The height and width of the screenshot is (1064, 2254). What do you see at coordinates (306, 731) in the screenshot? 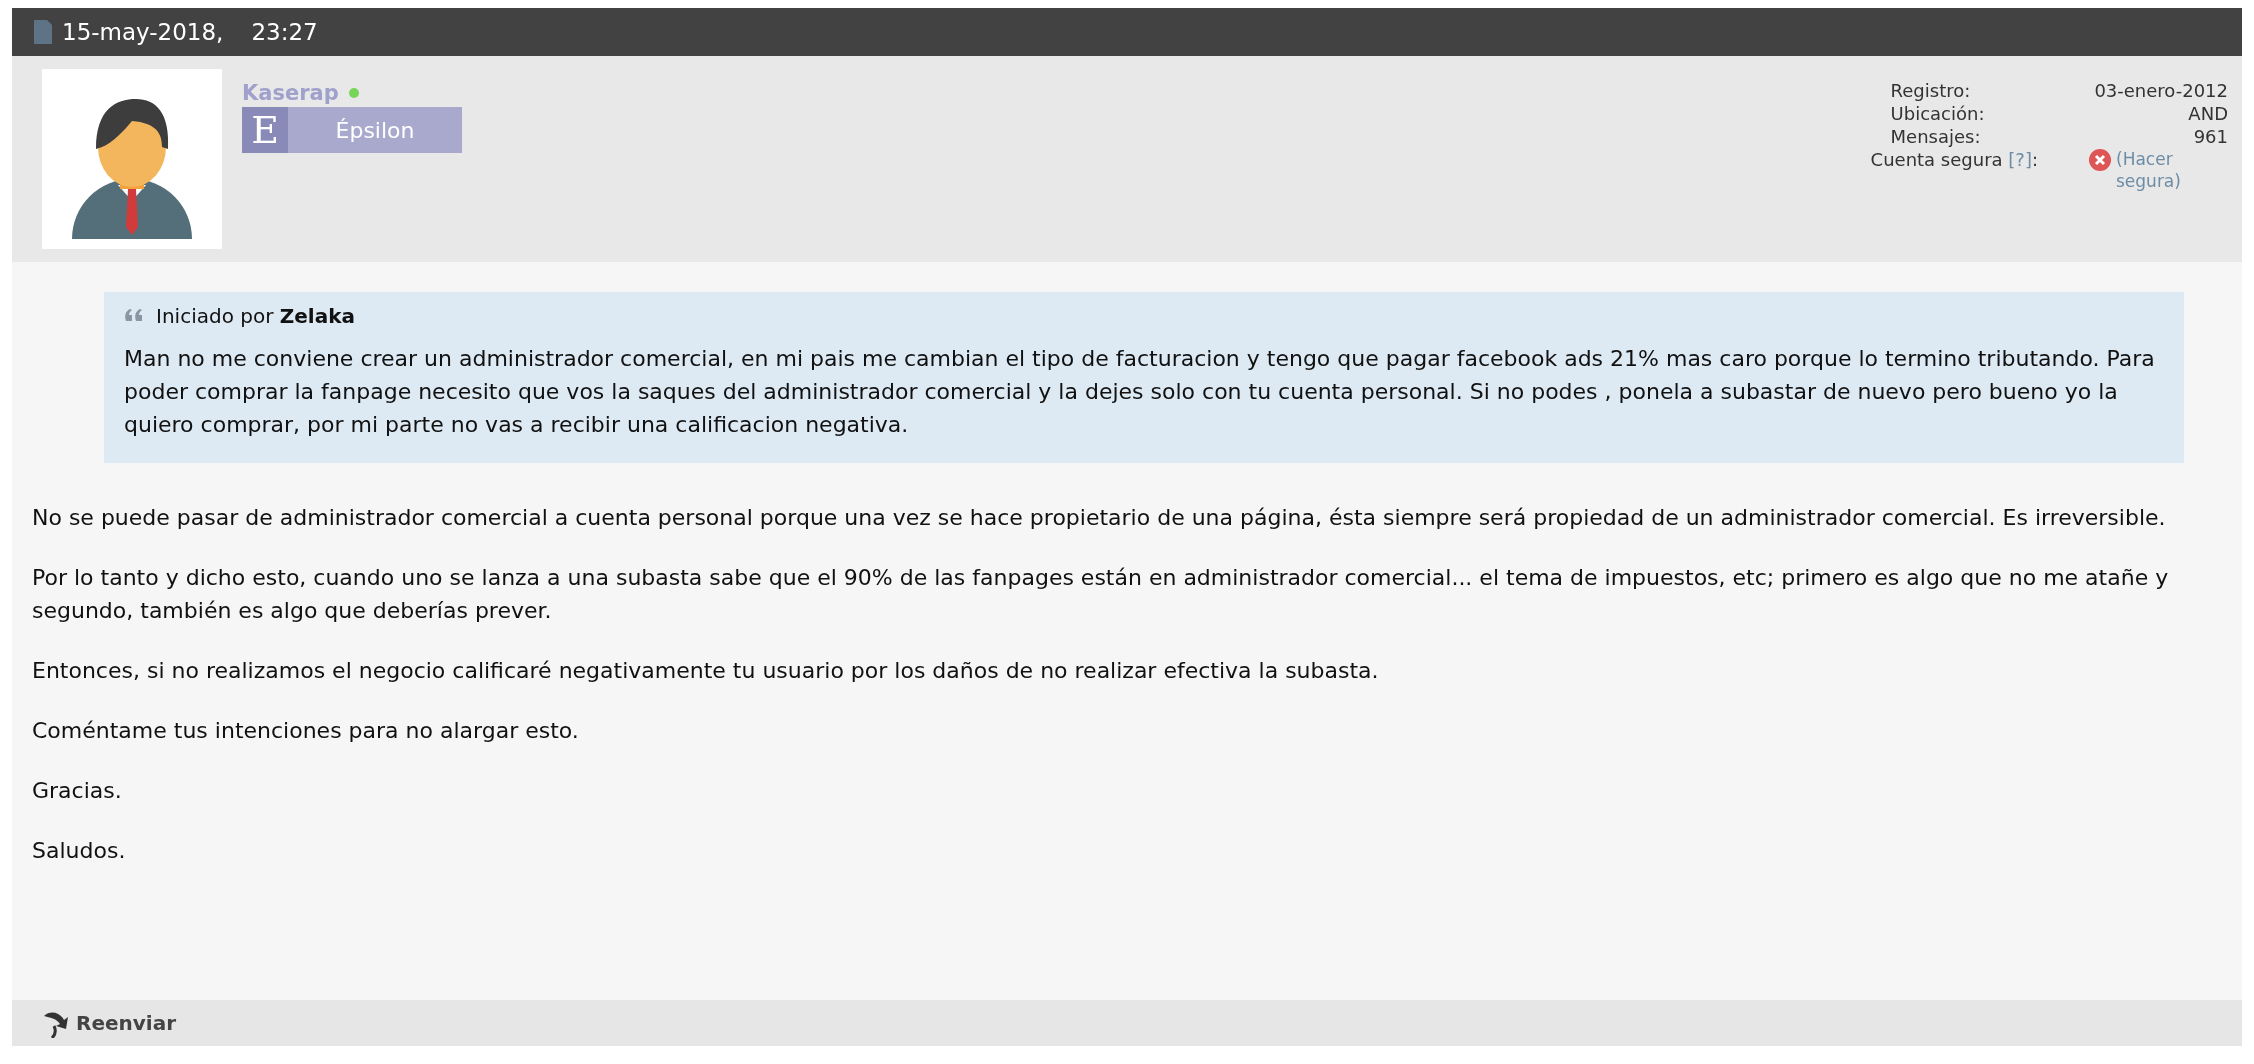
I see `post-paragraph: Coméntame tus intenciones para no alargar esto.` at bounding box center [306, 731].